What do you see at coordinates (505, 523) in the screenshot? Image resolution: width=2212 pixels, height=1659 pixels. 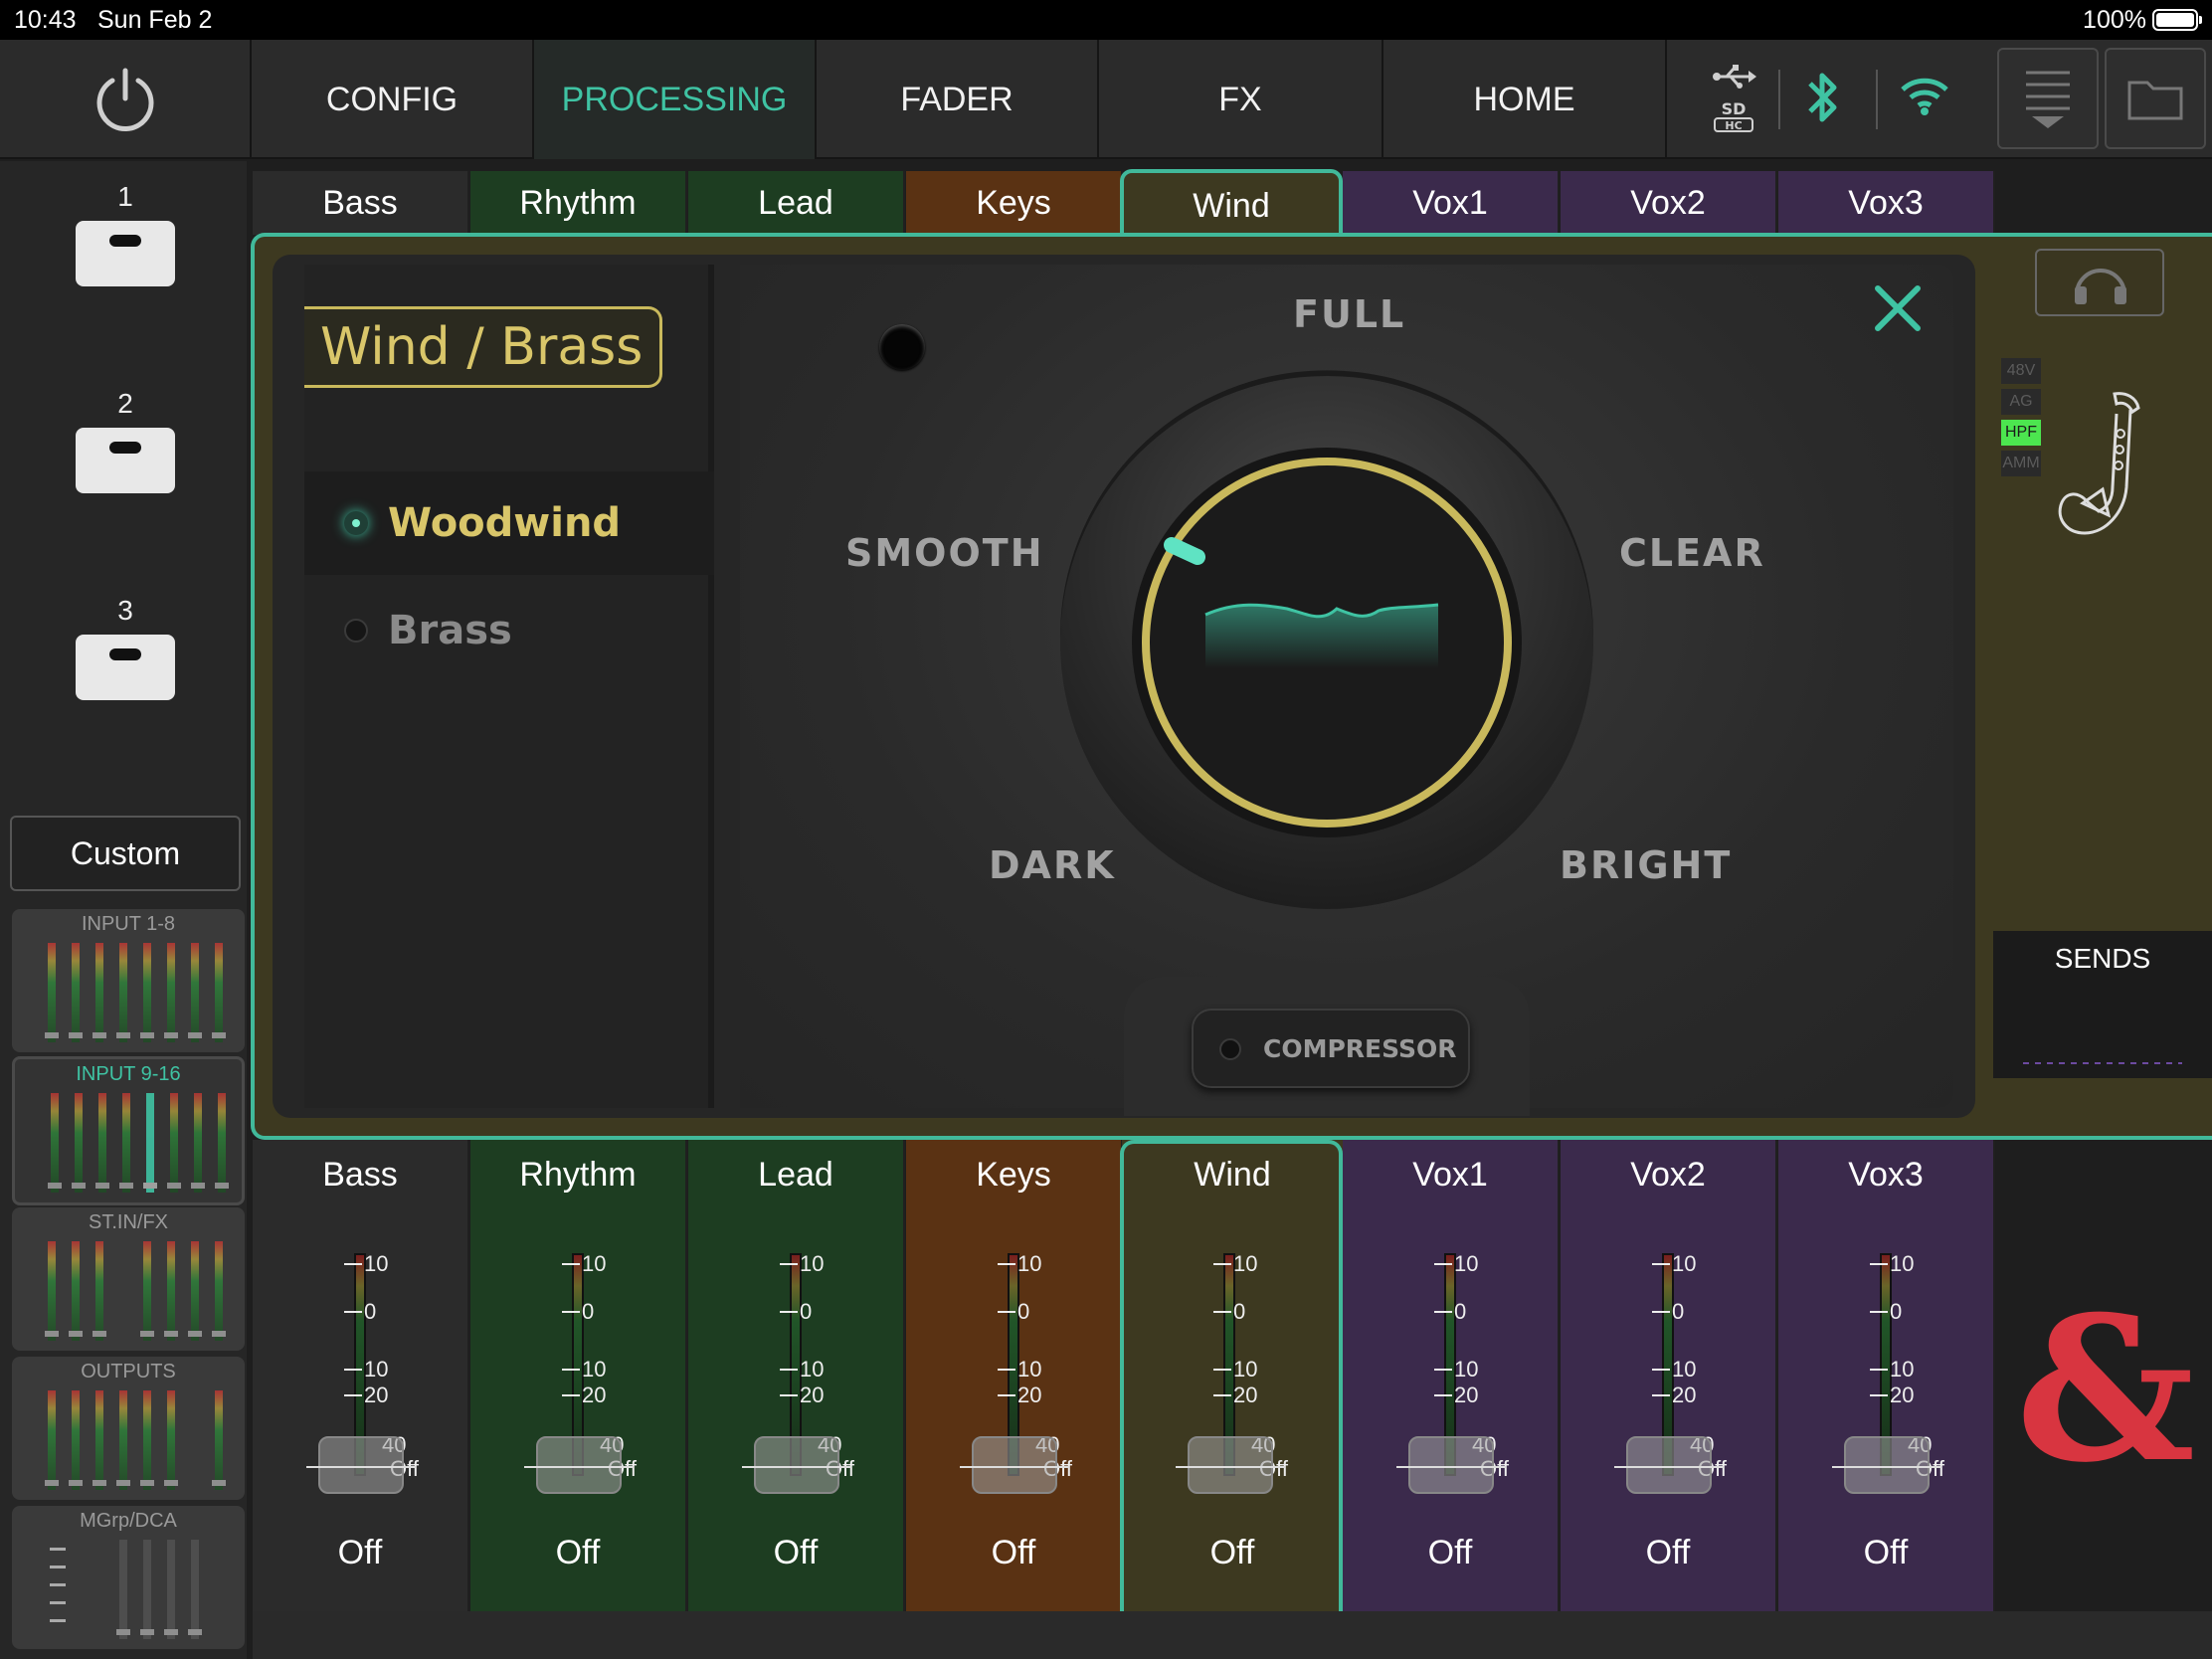 I see `preset-label: Woodwind` at bounding box center [505, 523].